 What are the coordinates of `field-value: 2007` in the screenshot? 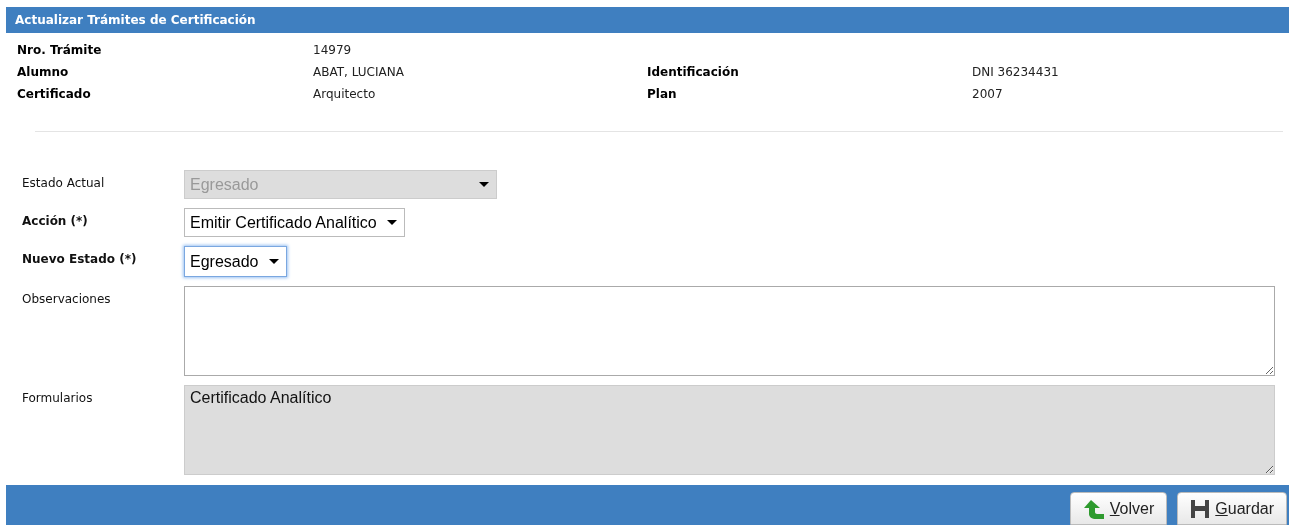 It's located at (988, 94).